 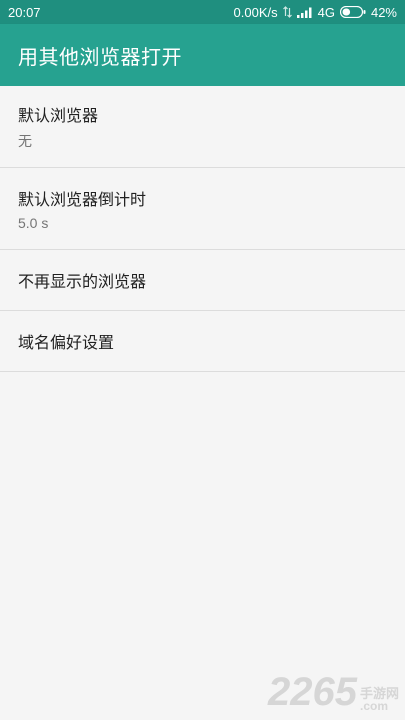 What do you see at coordinates (202, 280) in the screenshot?
I see `hidden-browsers-item: 不再显示的浏览器` at bounding box center [202, 280].